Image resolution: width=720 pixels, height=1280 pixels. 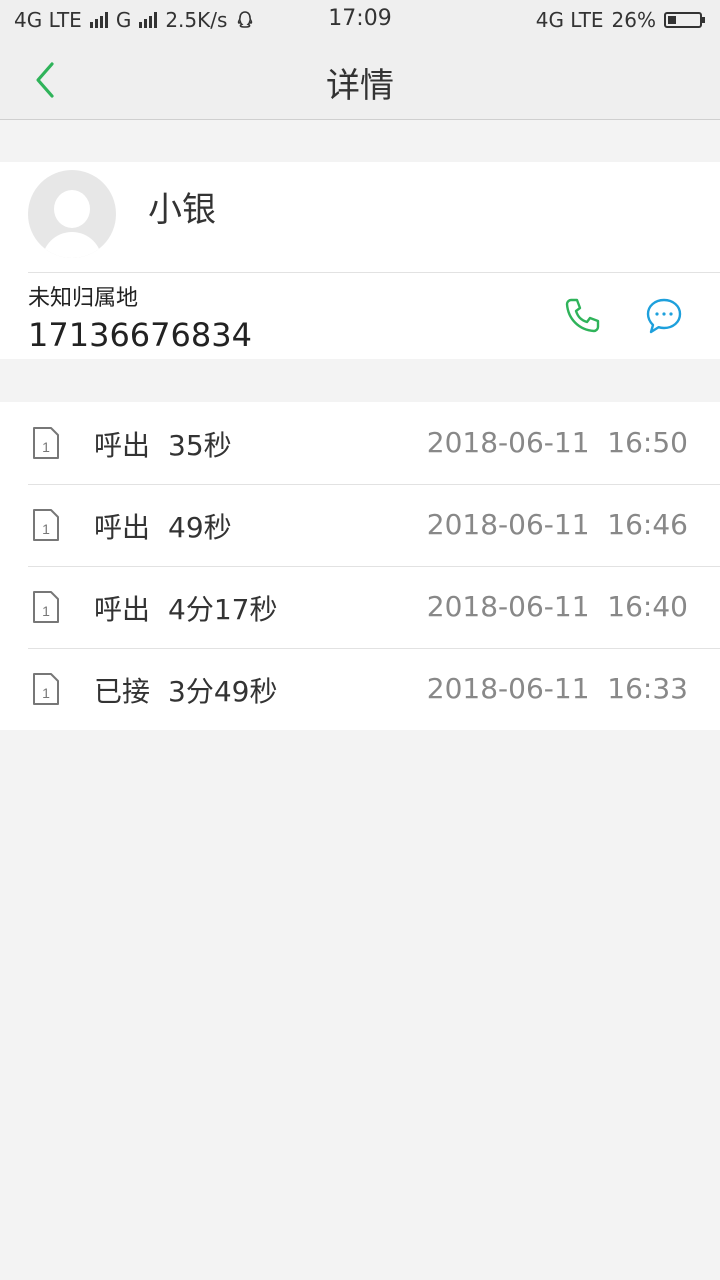 I want to click on call-log-row: 1 呼出 49秒 2018-06-11 16:46, so click(x=360, y=525).